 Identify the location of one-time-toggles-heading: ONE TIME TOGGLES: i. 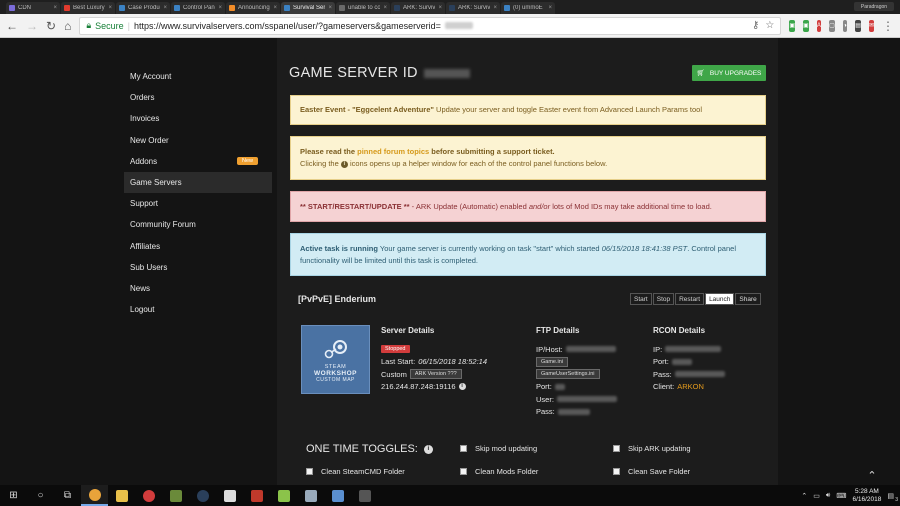
(369, 449).